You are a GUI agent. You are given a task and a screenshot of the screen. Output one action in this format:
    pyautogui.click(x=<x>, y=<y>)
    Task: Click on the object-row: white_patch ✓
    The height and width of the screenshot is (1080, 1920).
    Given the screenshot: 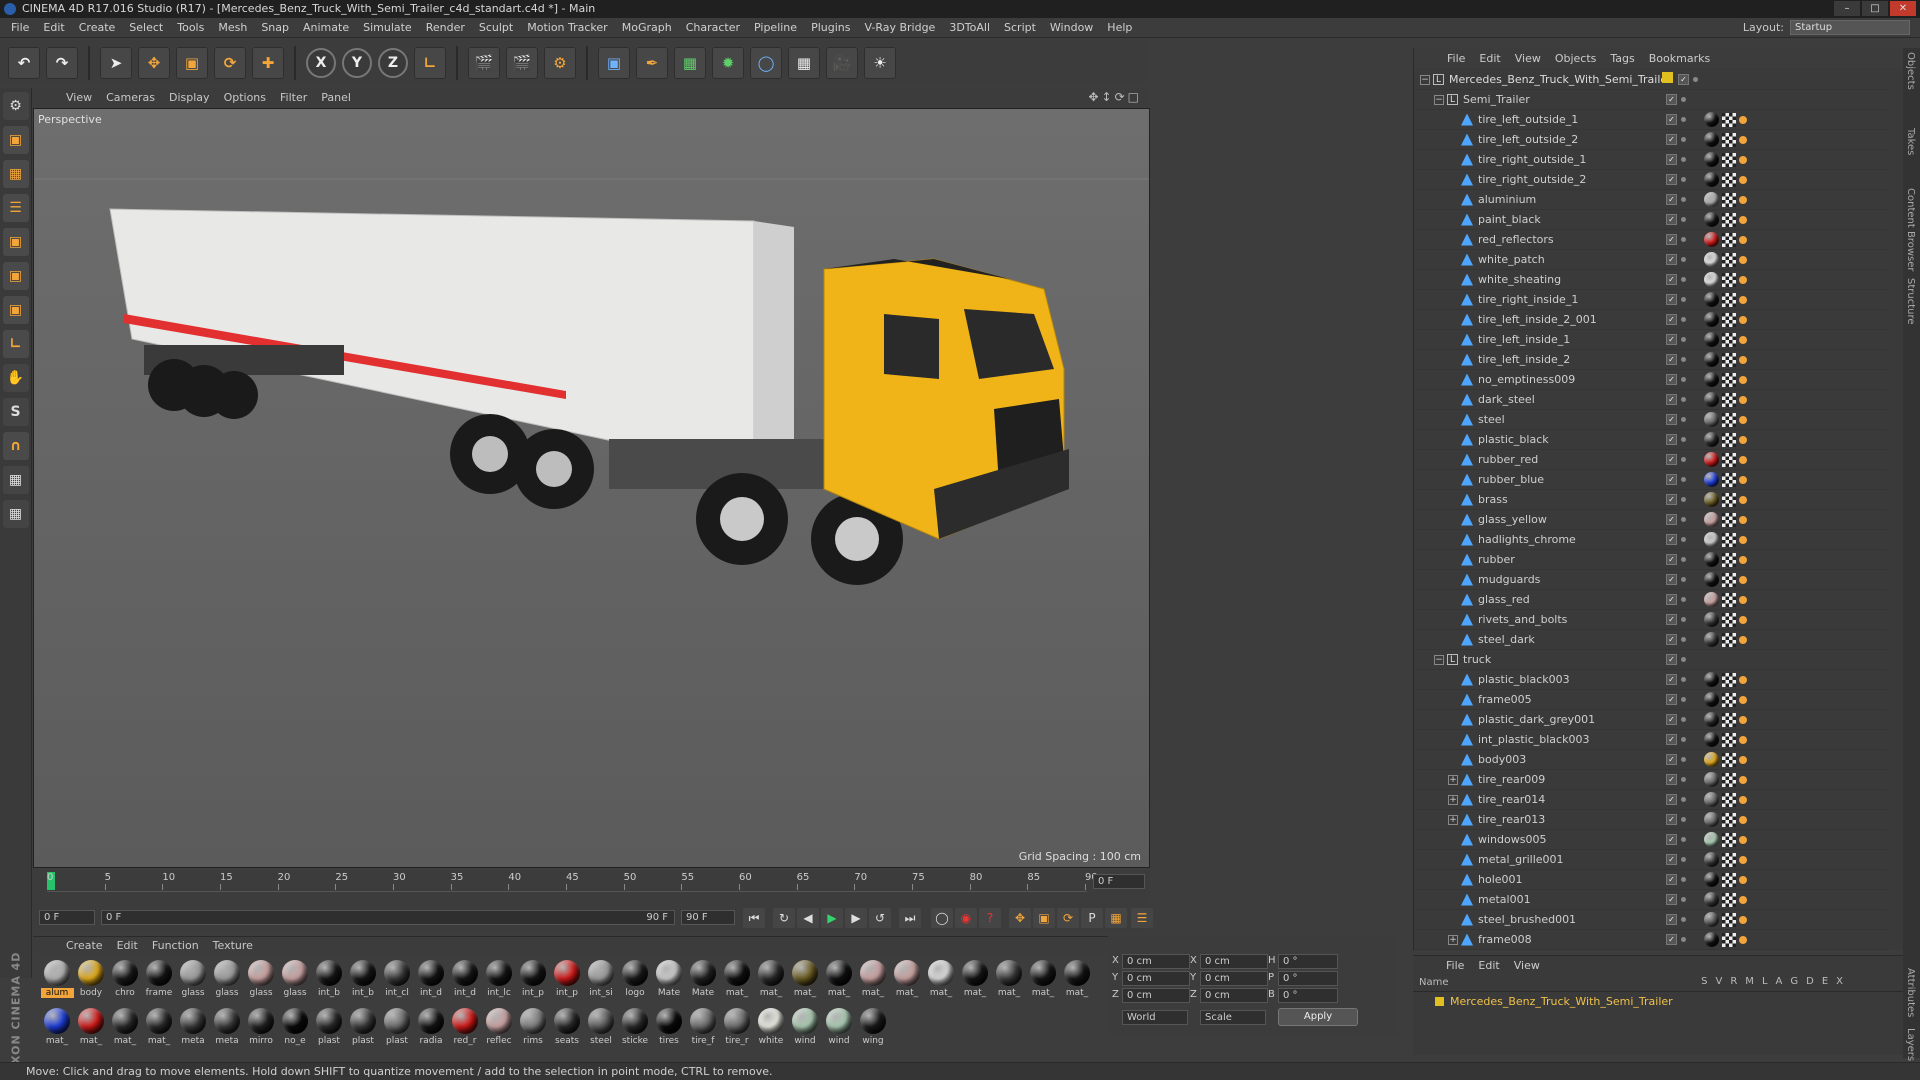 What is the action you would take?
    pyautogui.click(x=1650, y=260)
    